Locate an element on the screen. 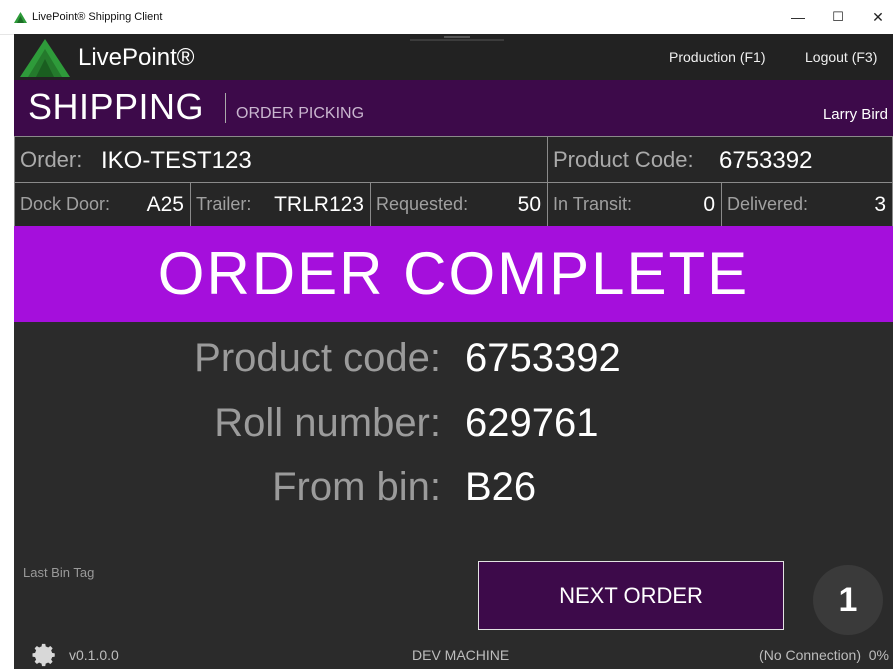 This screenshot has height=669, width=893. order-complete-banner: ORDER COMPLETE is located at coordinates (453, 274).